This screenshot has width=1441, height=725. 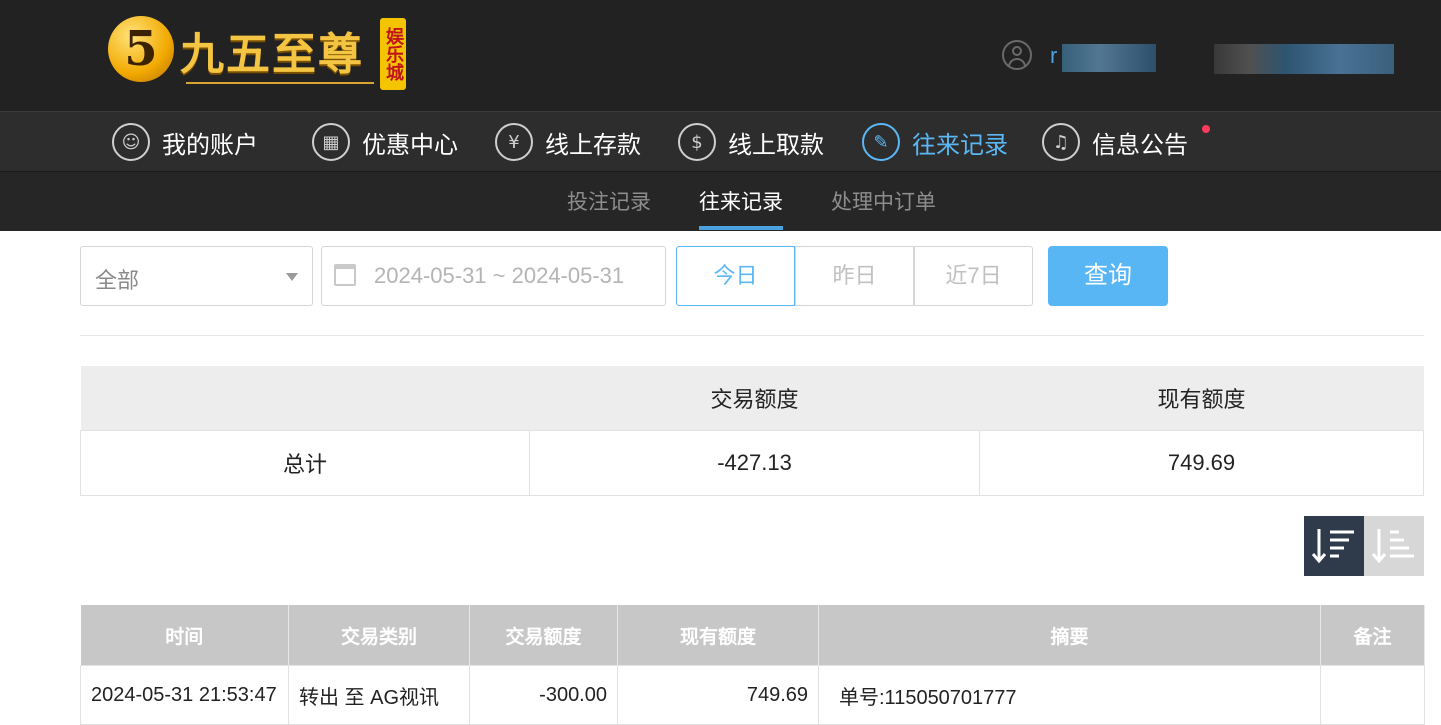 What do you see at coordinates (379, 695) in the screenshot?
I see `cell-type: 转出 至 AG视讯` at bounding box center [379, 695].